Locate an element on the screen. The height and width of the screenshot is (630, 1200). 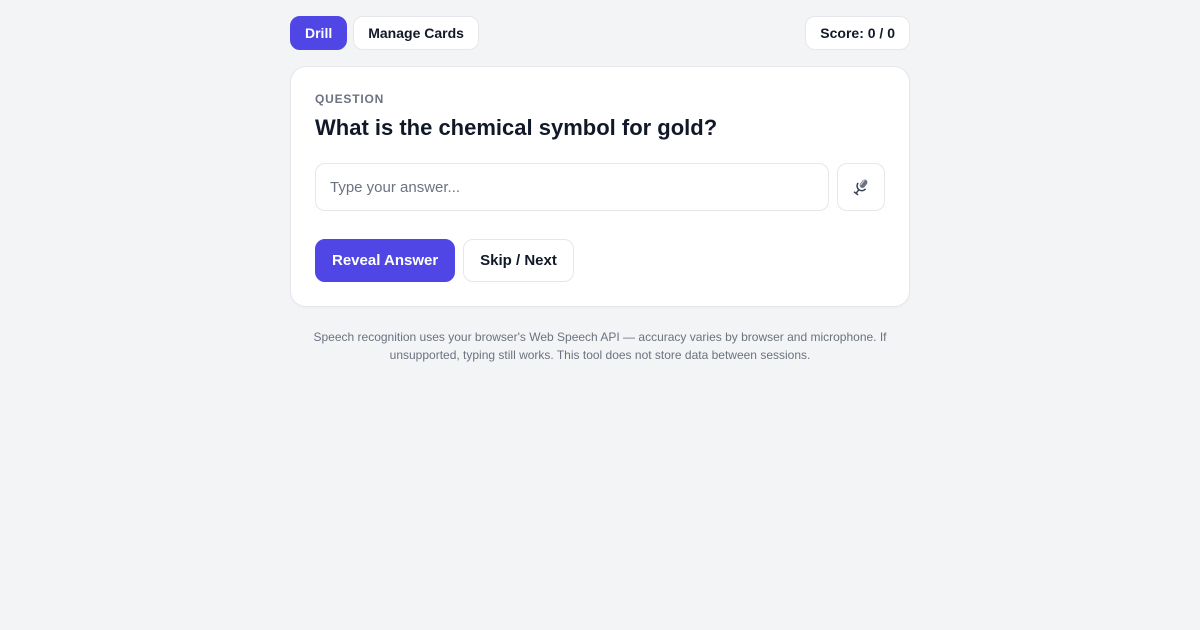
skip-next-button: Skip / Next is located at coordinates (518, 260).